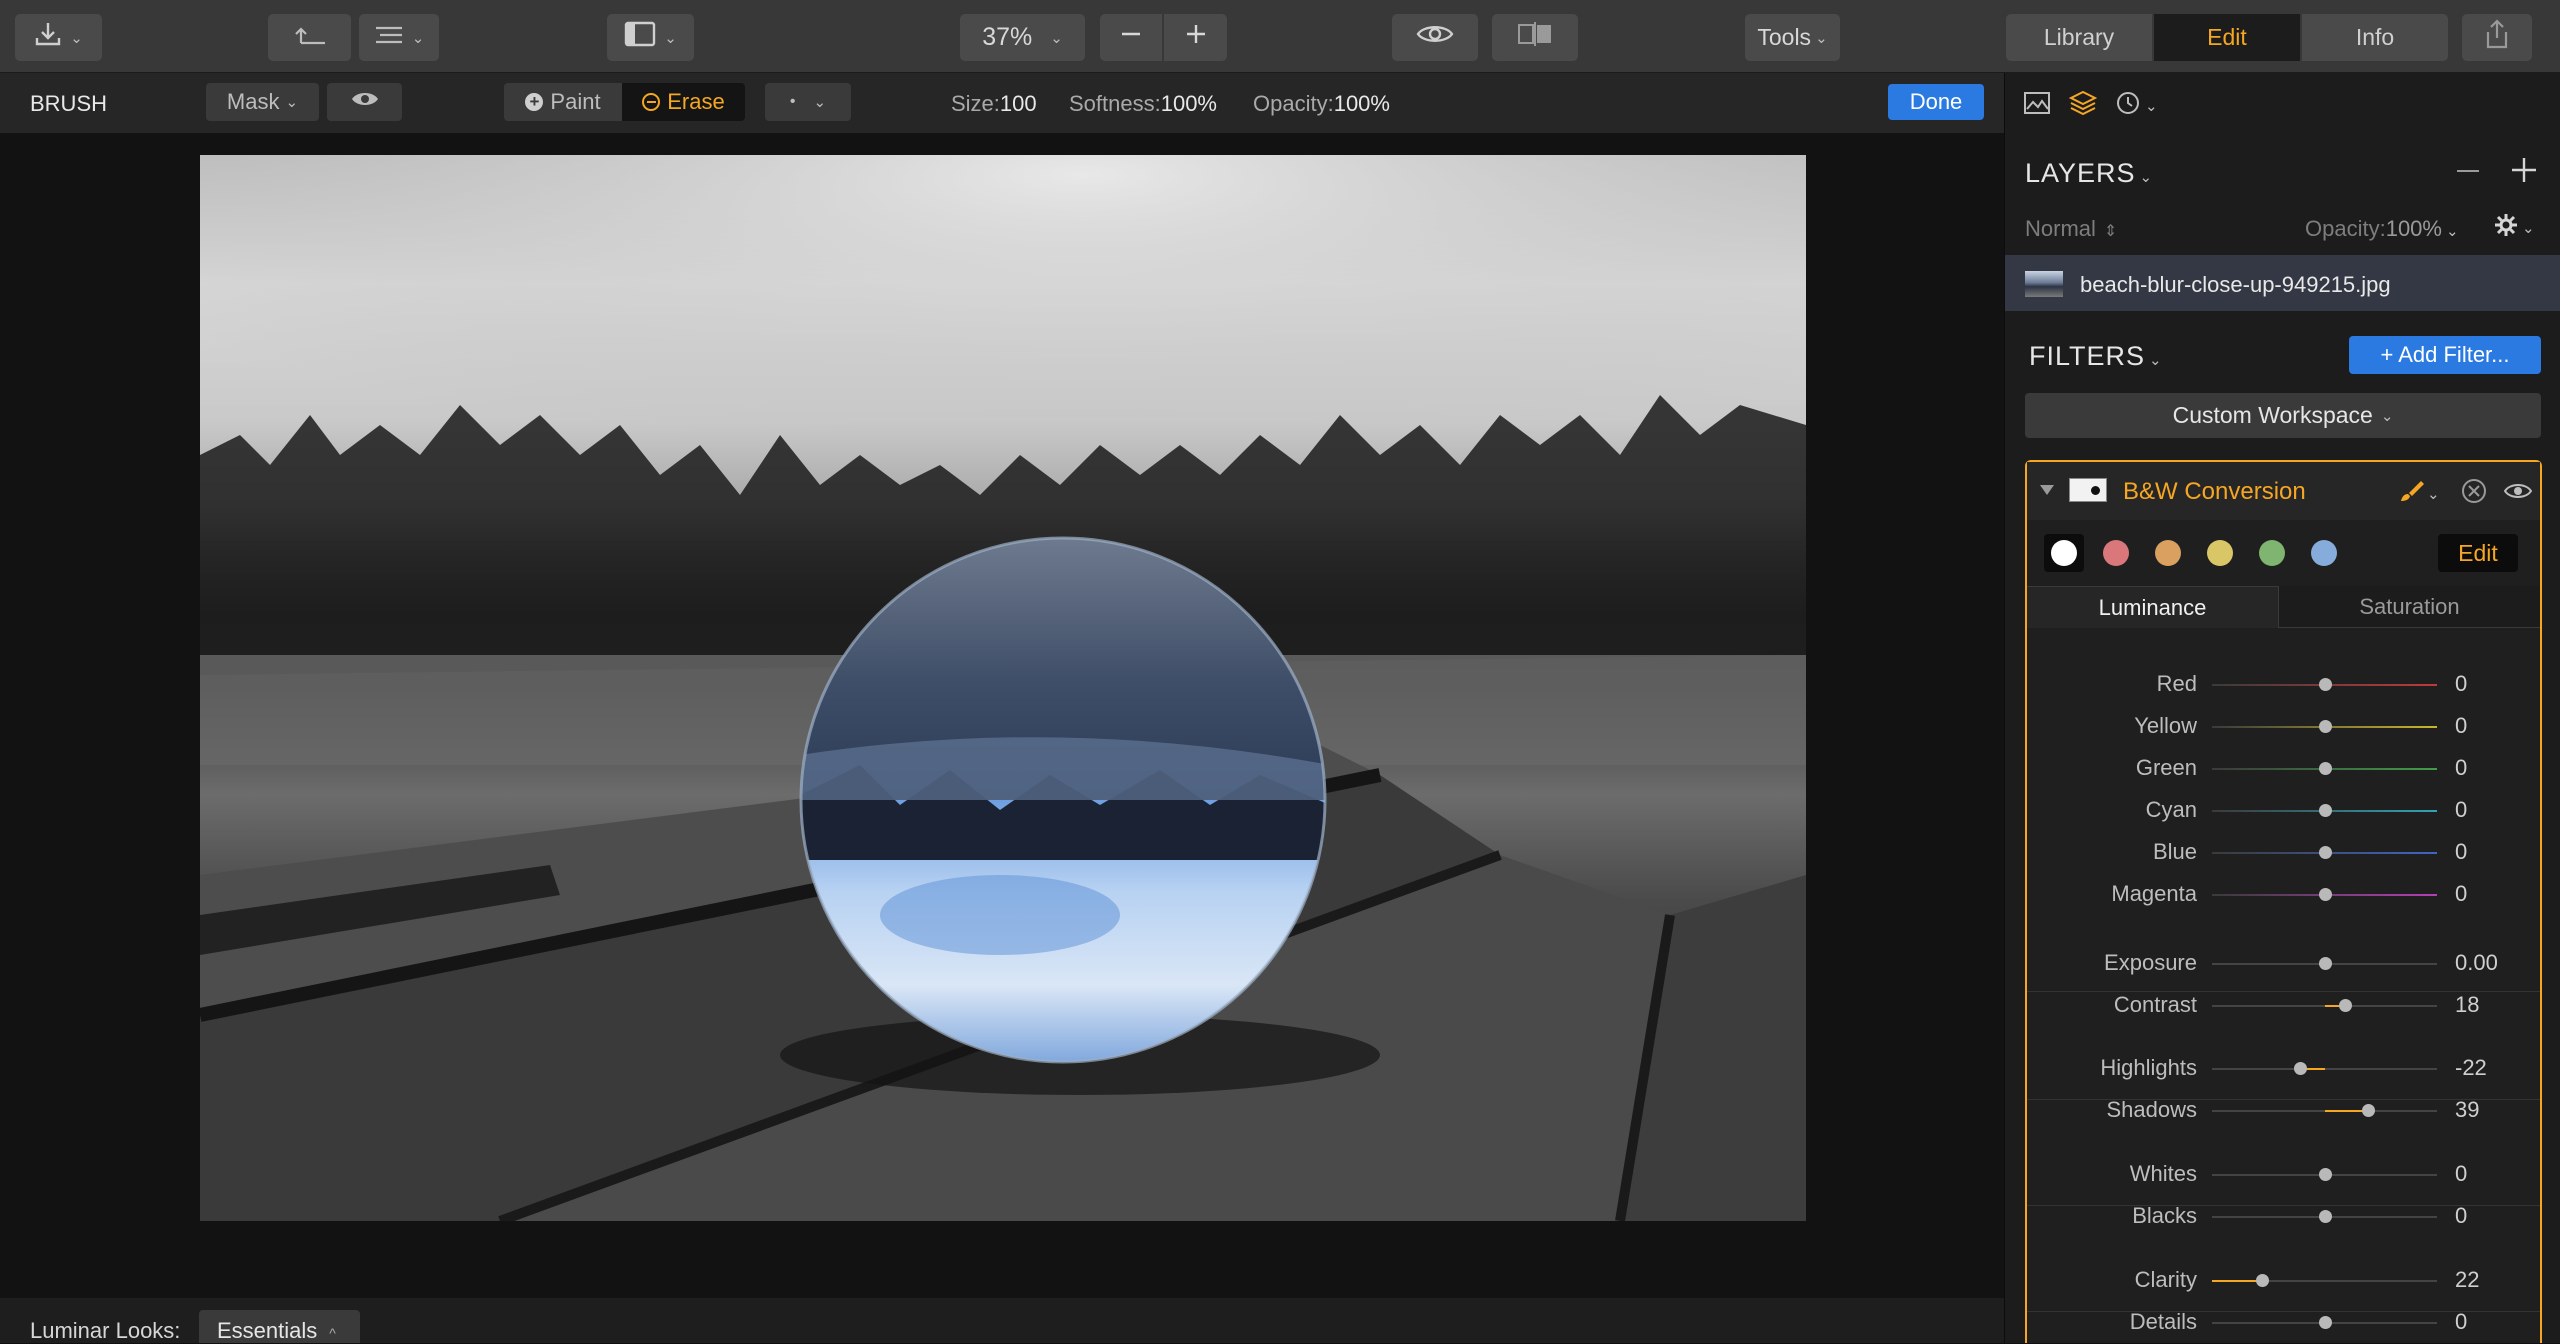  Describe the element at coordinates (808, 102) in the screenshot. I see `brush-shape-select: • ⌄` at that location.